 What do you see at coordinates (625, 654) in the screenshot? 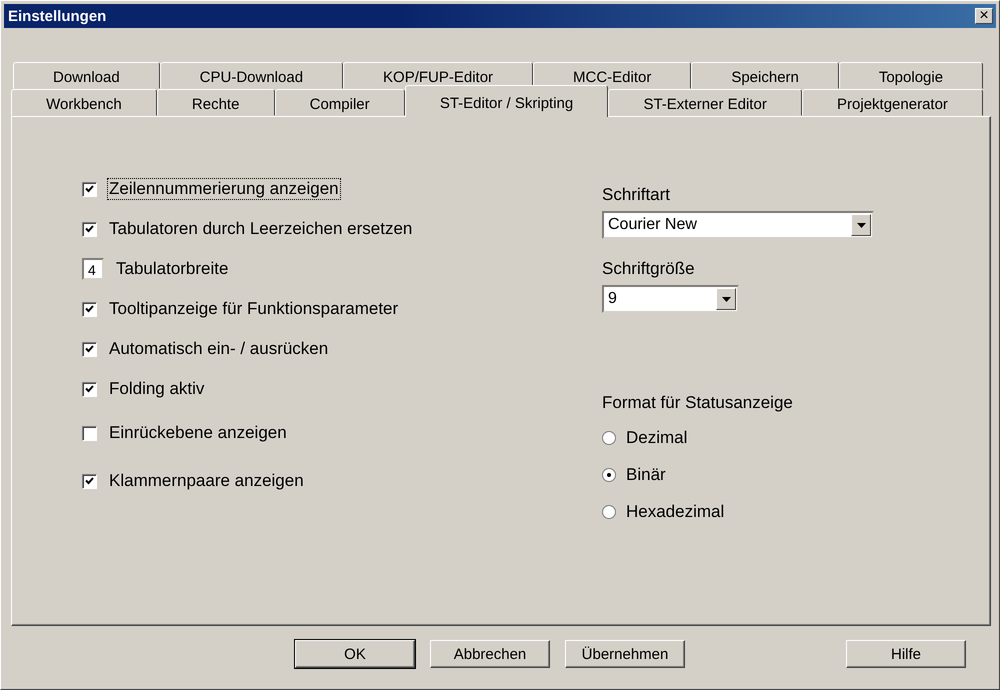
I see `dialog-button: Übernehmen` at bounding box center [625, 654].